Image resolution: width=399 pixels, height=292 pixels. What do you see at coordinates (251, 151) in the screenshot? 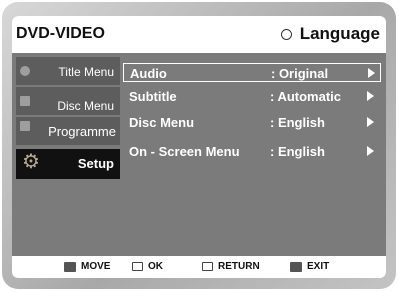
I see `menu-row-osd-menu: On - Screen Menu : English` at bounding box center [251, 151].